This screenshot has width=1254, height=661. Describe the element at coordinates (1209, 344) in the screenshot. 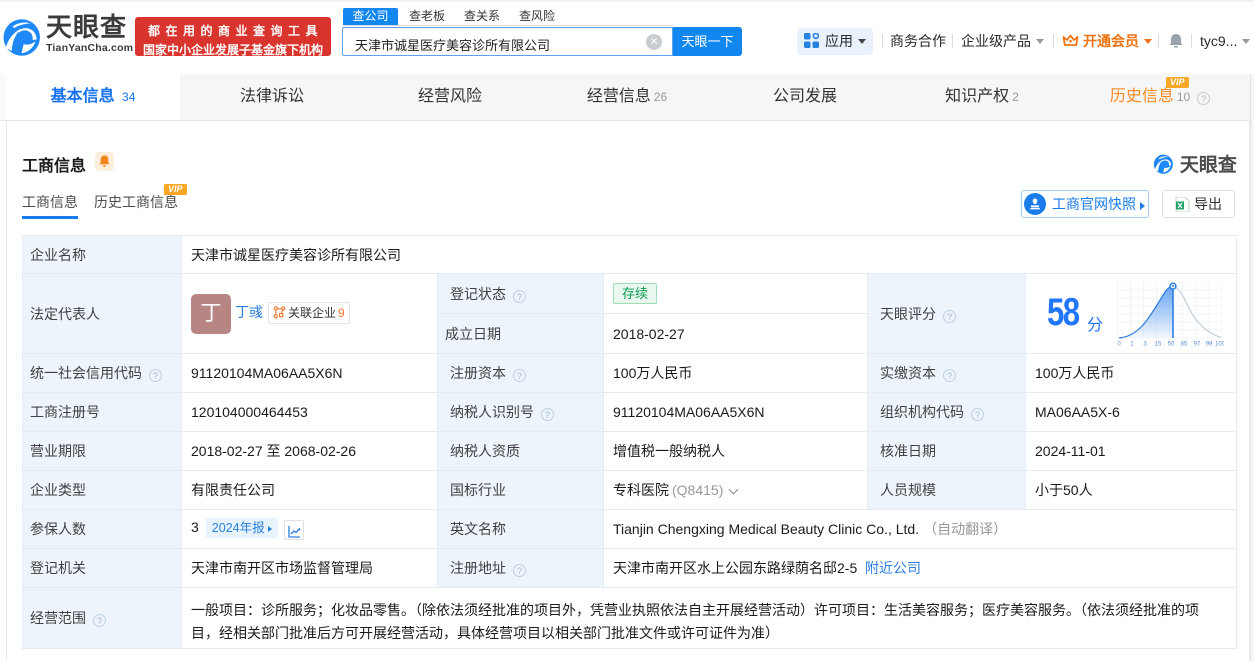

I see `svg-text: 99` at that location.